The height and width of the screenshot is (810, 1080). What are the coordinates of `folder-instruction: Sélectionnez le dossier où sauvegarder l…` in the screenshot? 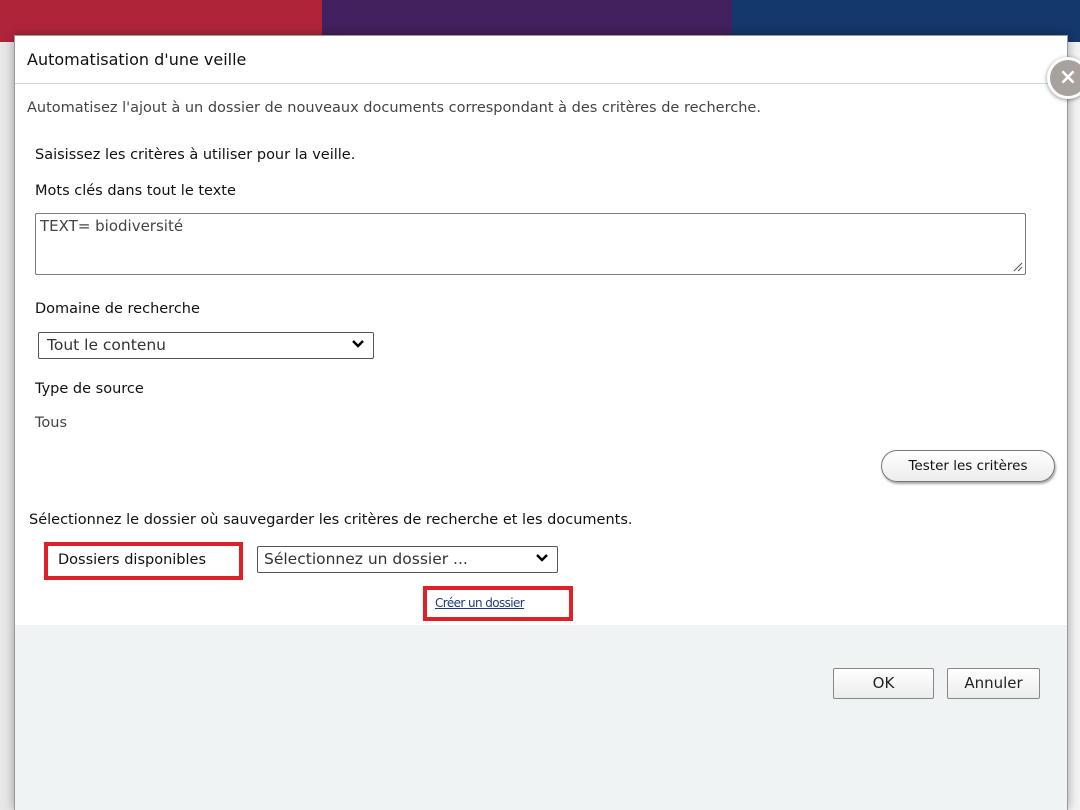 It's located at (331, 520).